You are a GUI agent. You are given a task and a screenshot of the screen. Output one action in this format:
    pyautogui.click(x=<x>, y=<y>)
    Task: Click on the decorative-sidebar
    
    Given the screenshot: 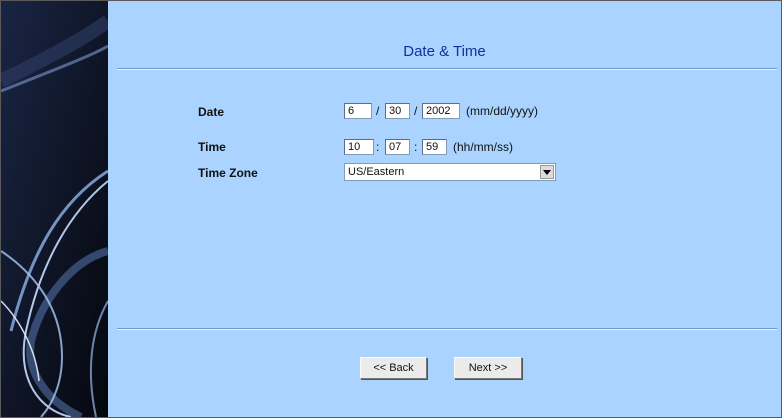 What is the action you would take?
    pyautogui.click(x=54, y=209)
    